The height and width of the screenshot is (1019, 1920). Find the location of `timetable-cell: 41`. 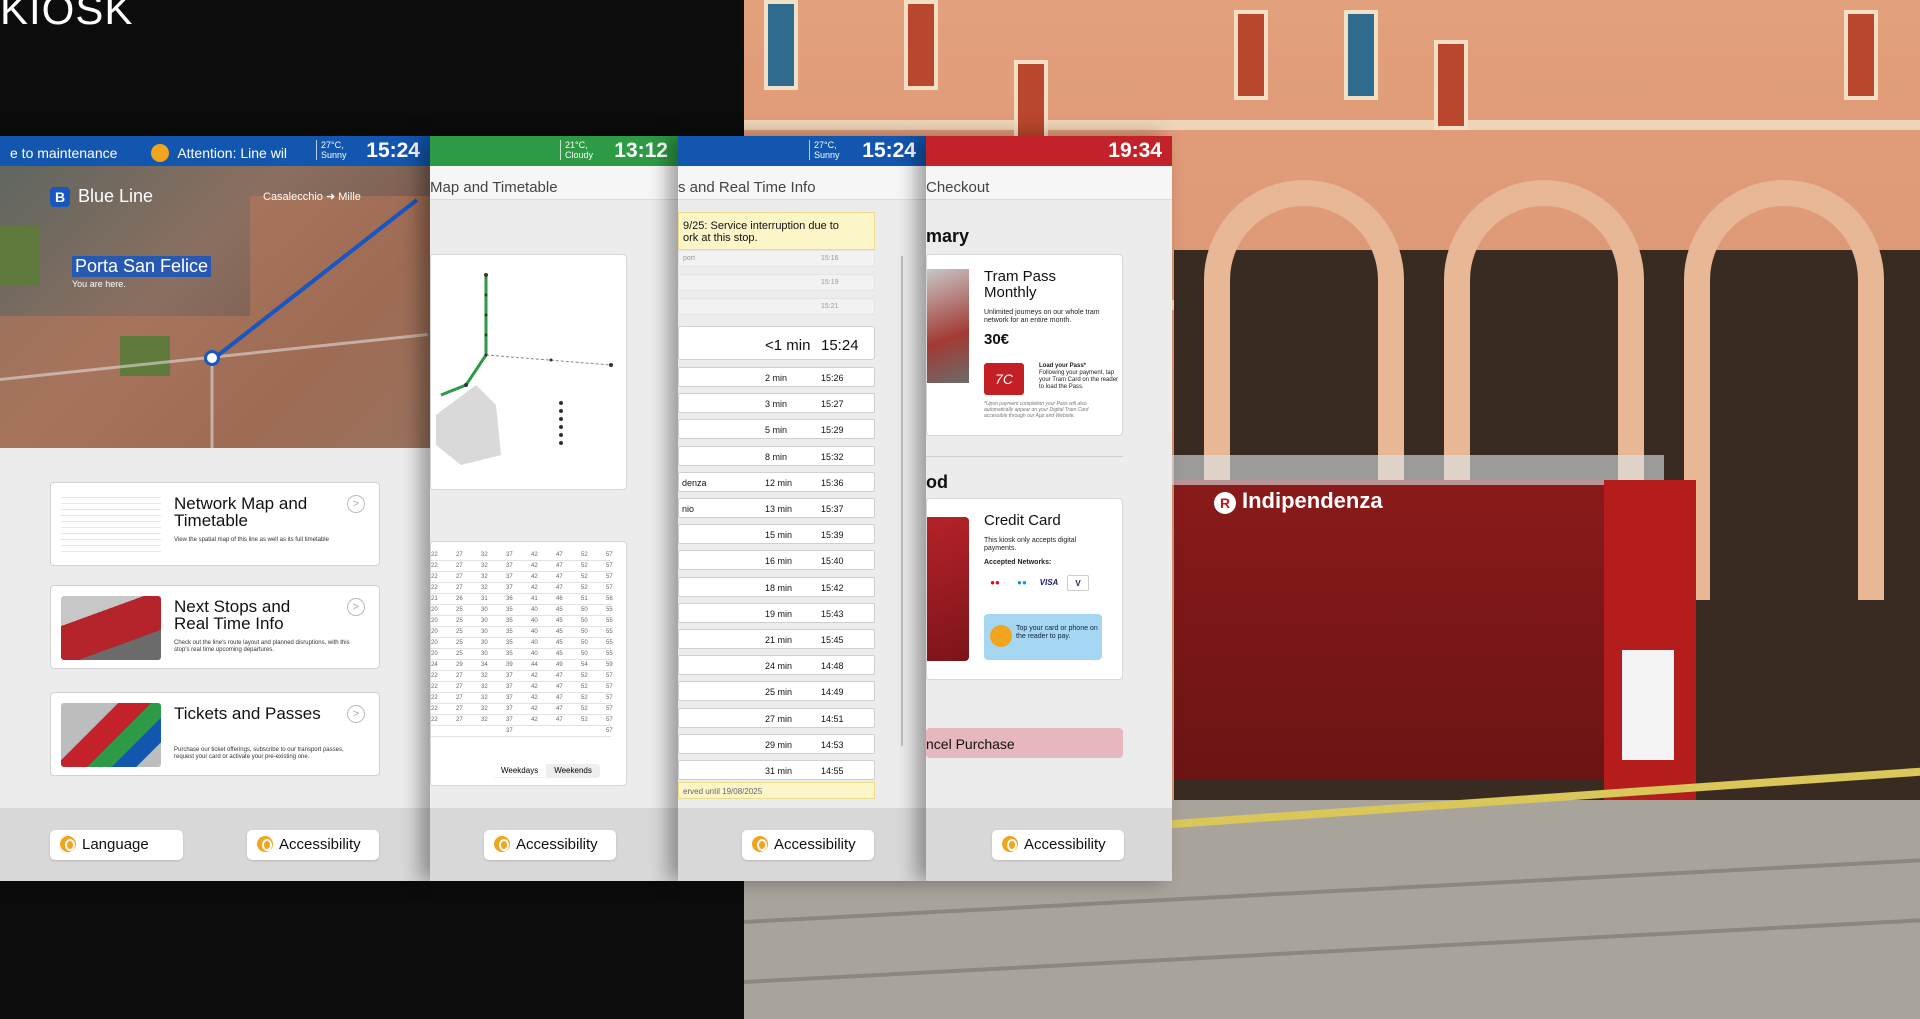

timetable-cell: 41 is located at coordinates (534, 599).